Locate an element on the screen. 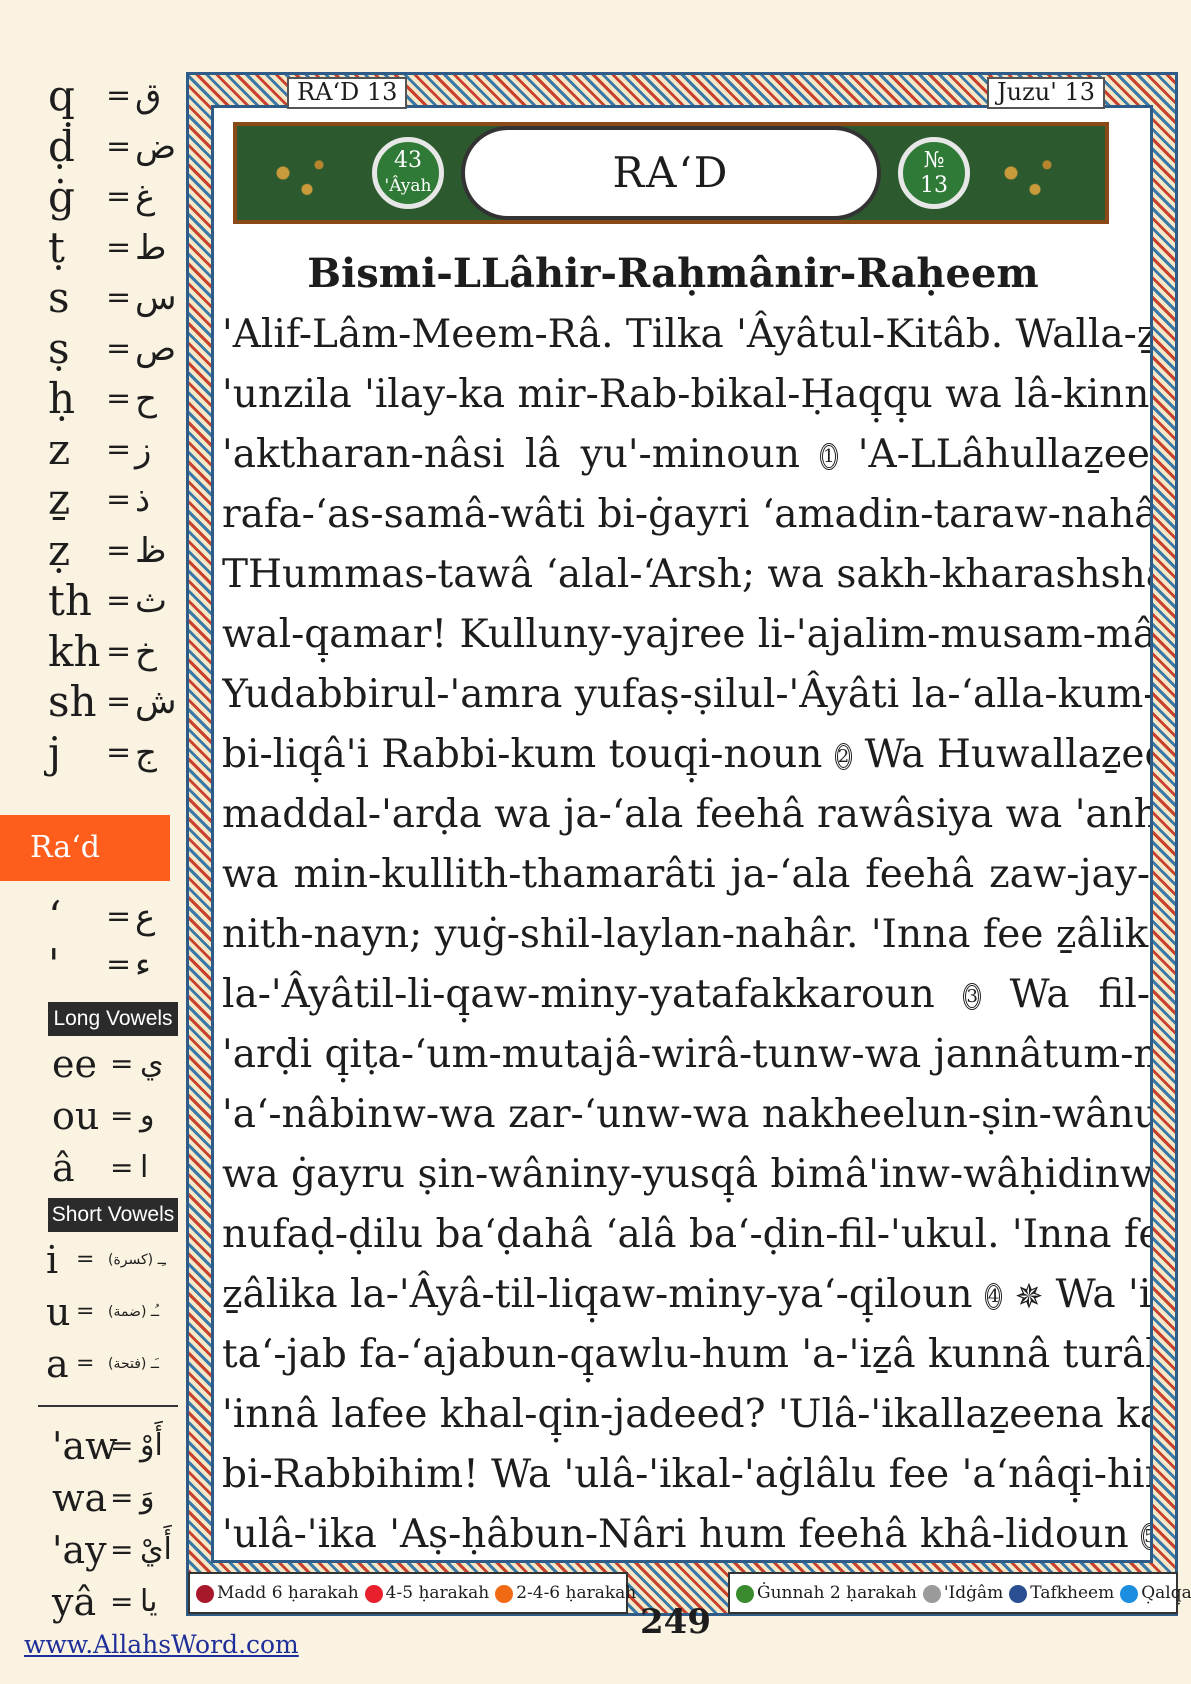  sajda-icon: ✵ is located at coordinates (1029, 1297).